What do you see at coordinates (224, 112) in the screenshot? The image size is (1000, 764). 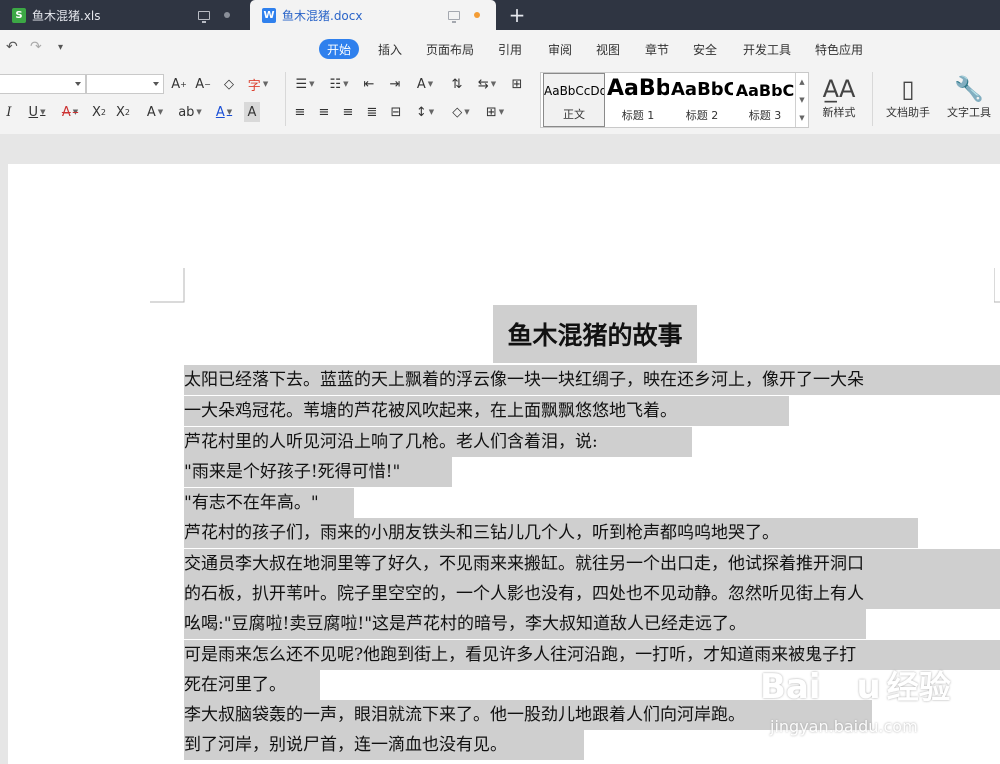 I see `font-color-icon: A ▼` at bounding box center [224, 112].